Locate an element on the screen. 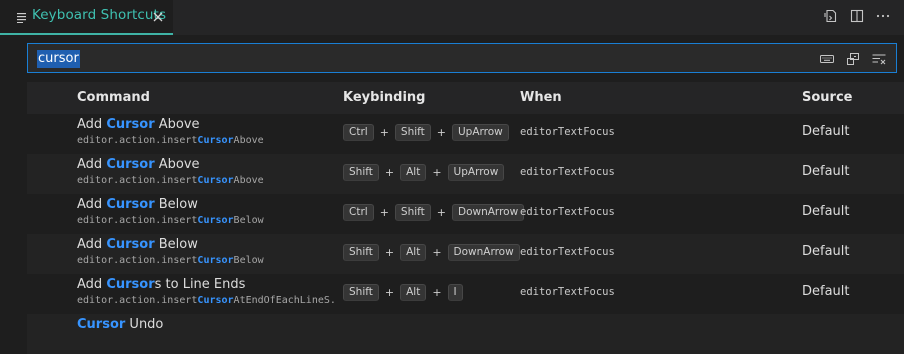  keybinding-cell: Shift + Alt + I is located at coordinates (403, 292).